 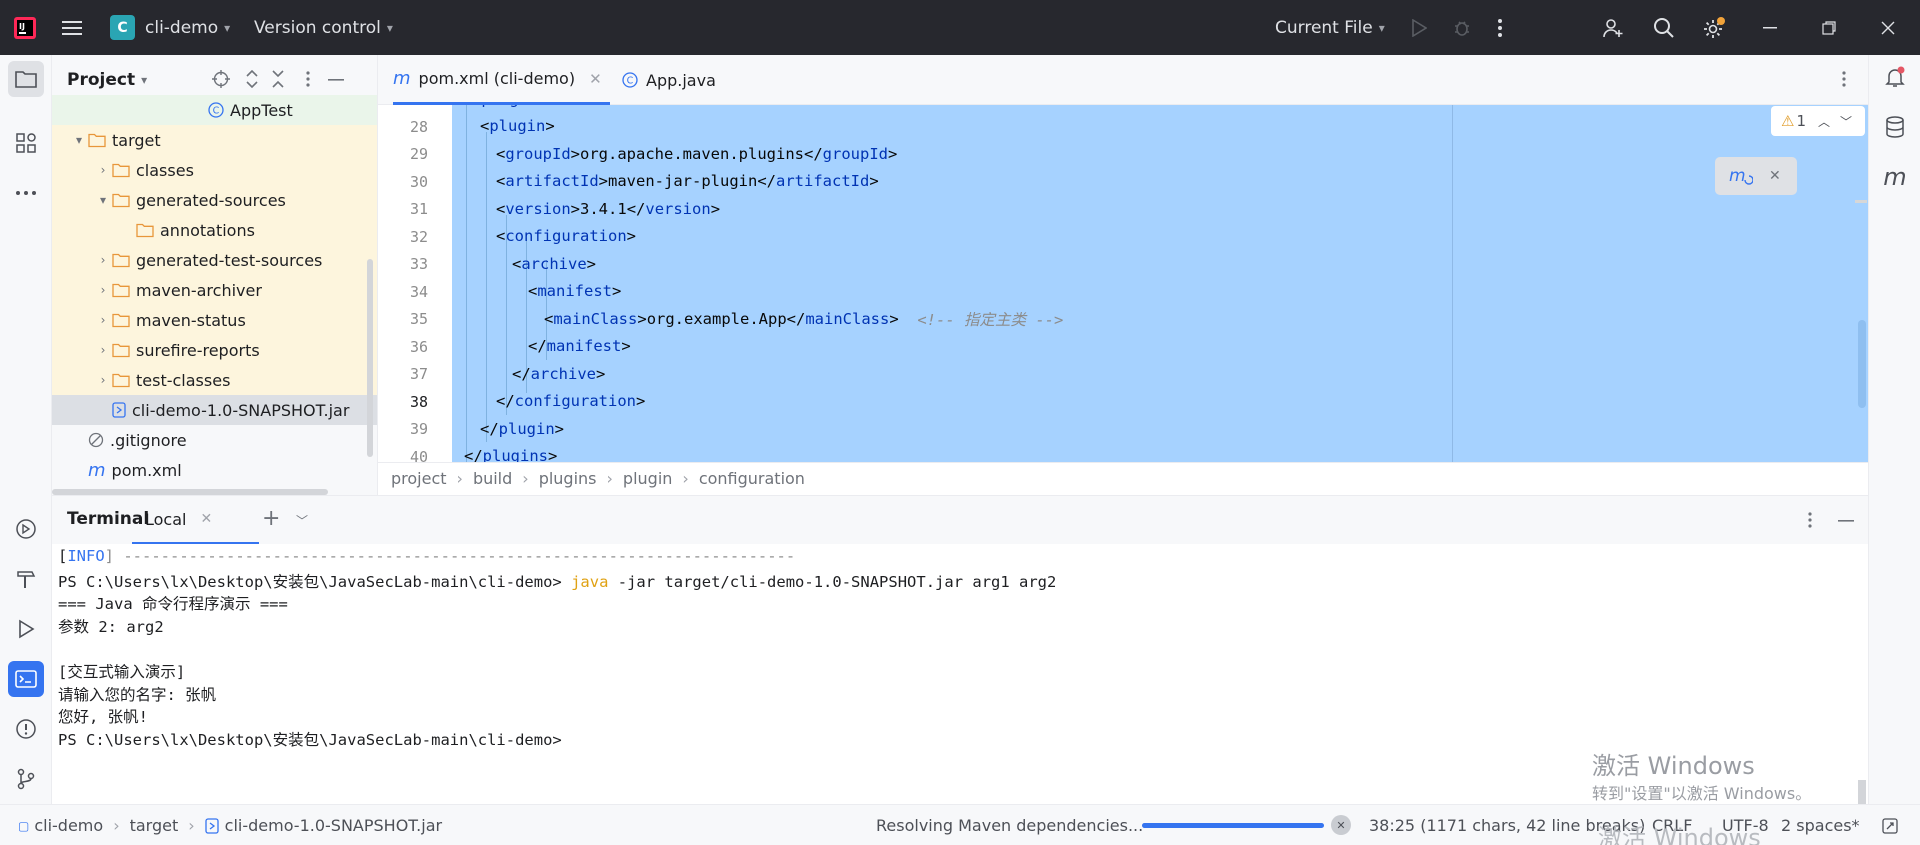 I want to click on tree-item: › classes, so click(x=214, y=170).